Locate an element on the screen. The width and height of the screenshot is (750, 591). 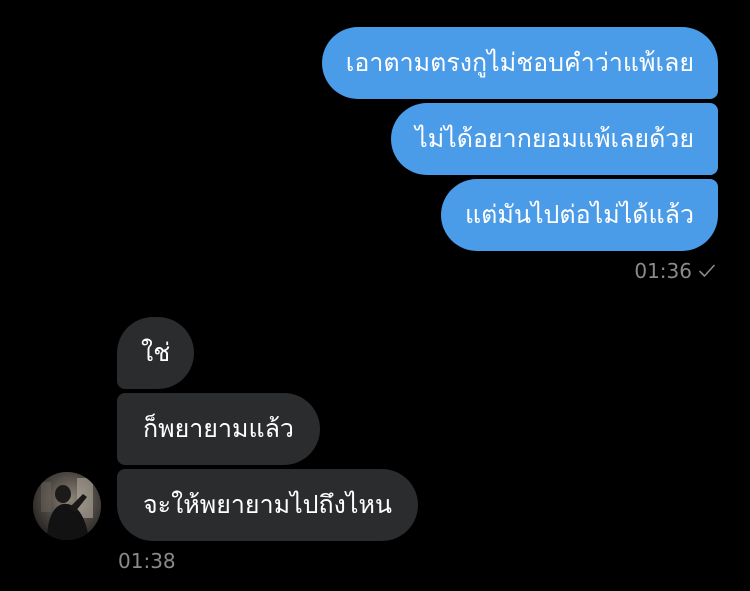
message-text: ก็พยายามแล้ว is located at coordinates (218, 428).